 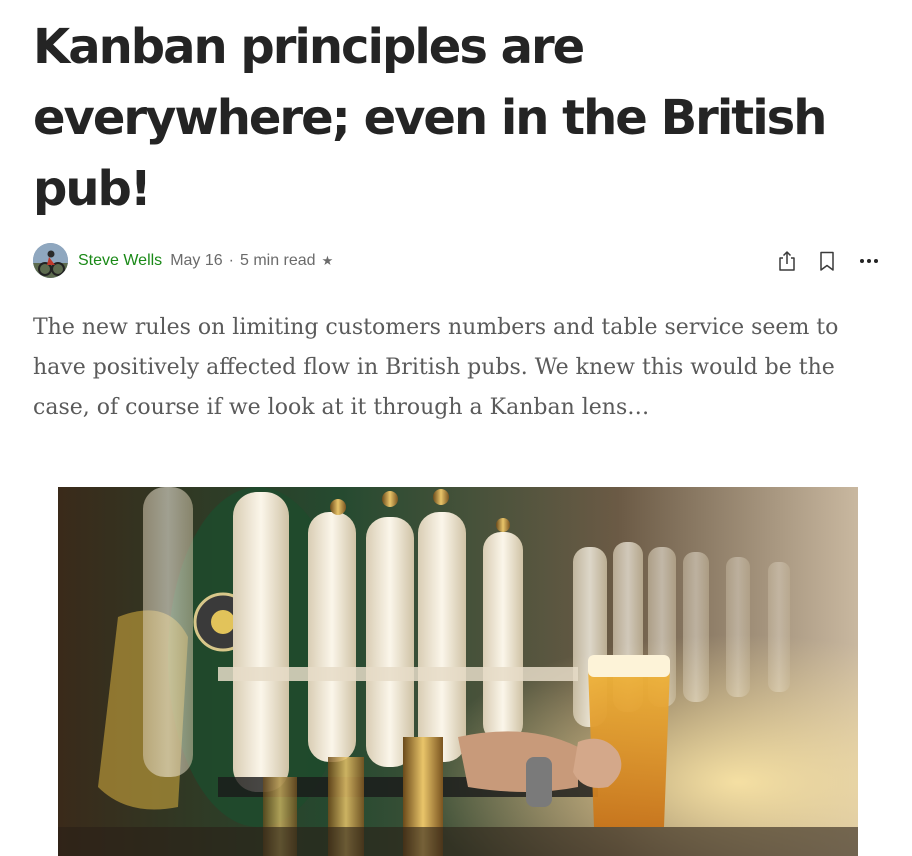 I want to click on author-name-link: Steve Wells, so click(x=120, y=260).